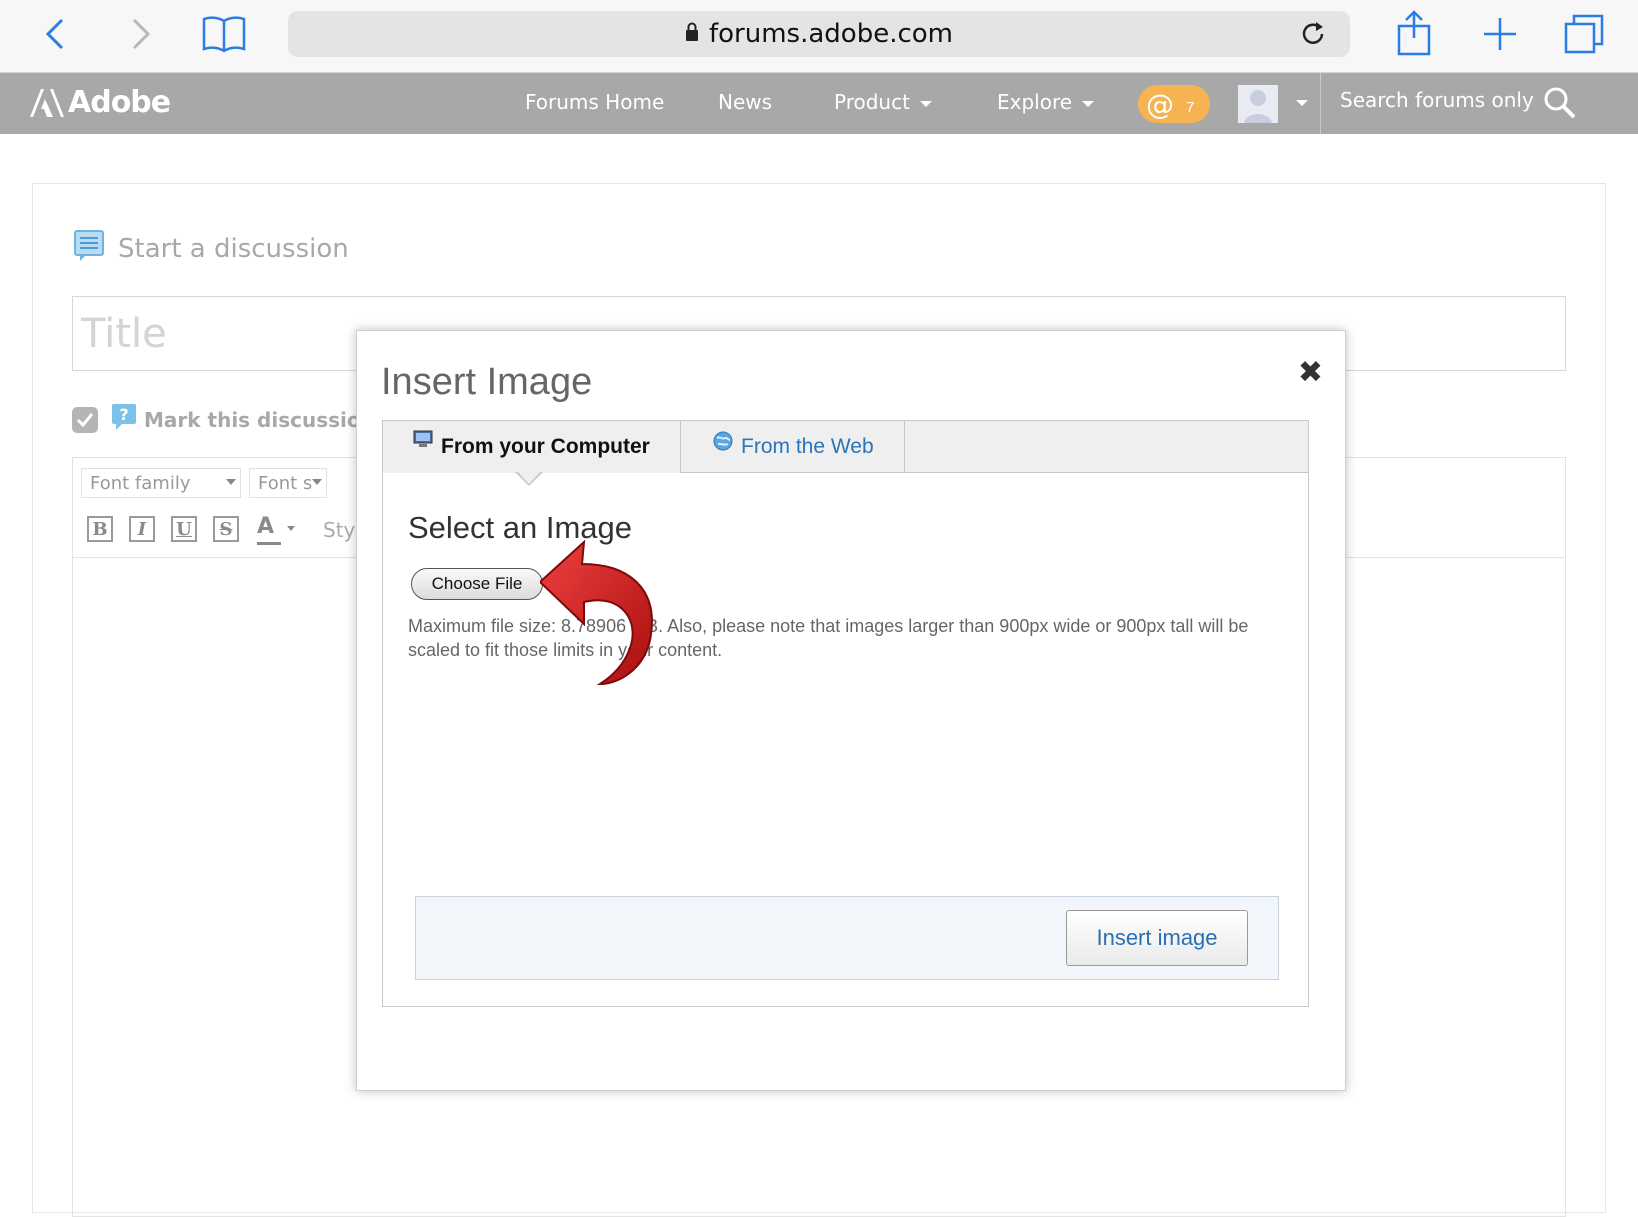 Image resolution: width=1638 pixels, height=1217 pixels. I want to click on nav-product: Product, so click(883, 102).